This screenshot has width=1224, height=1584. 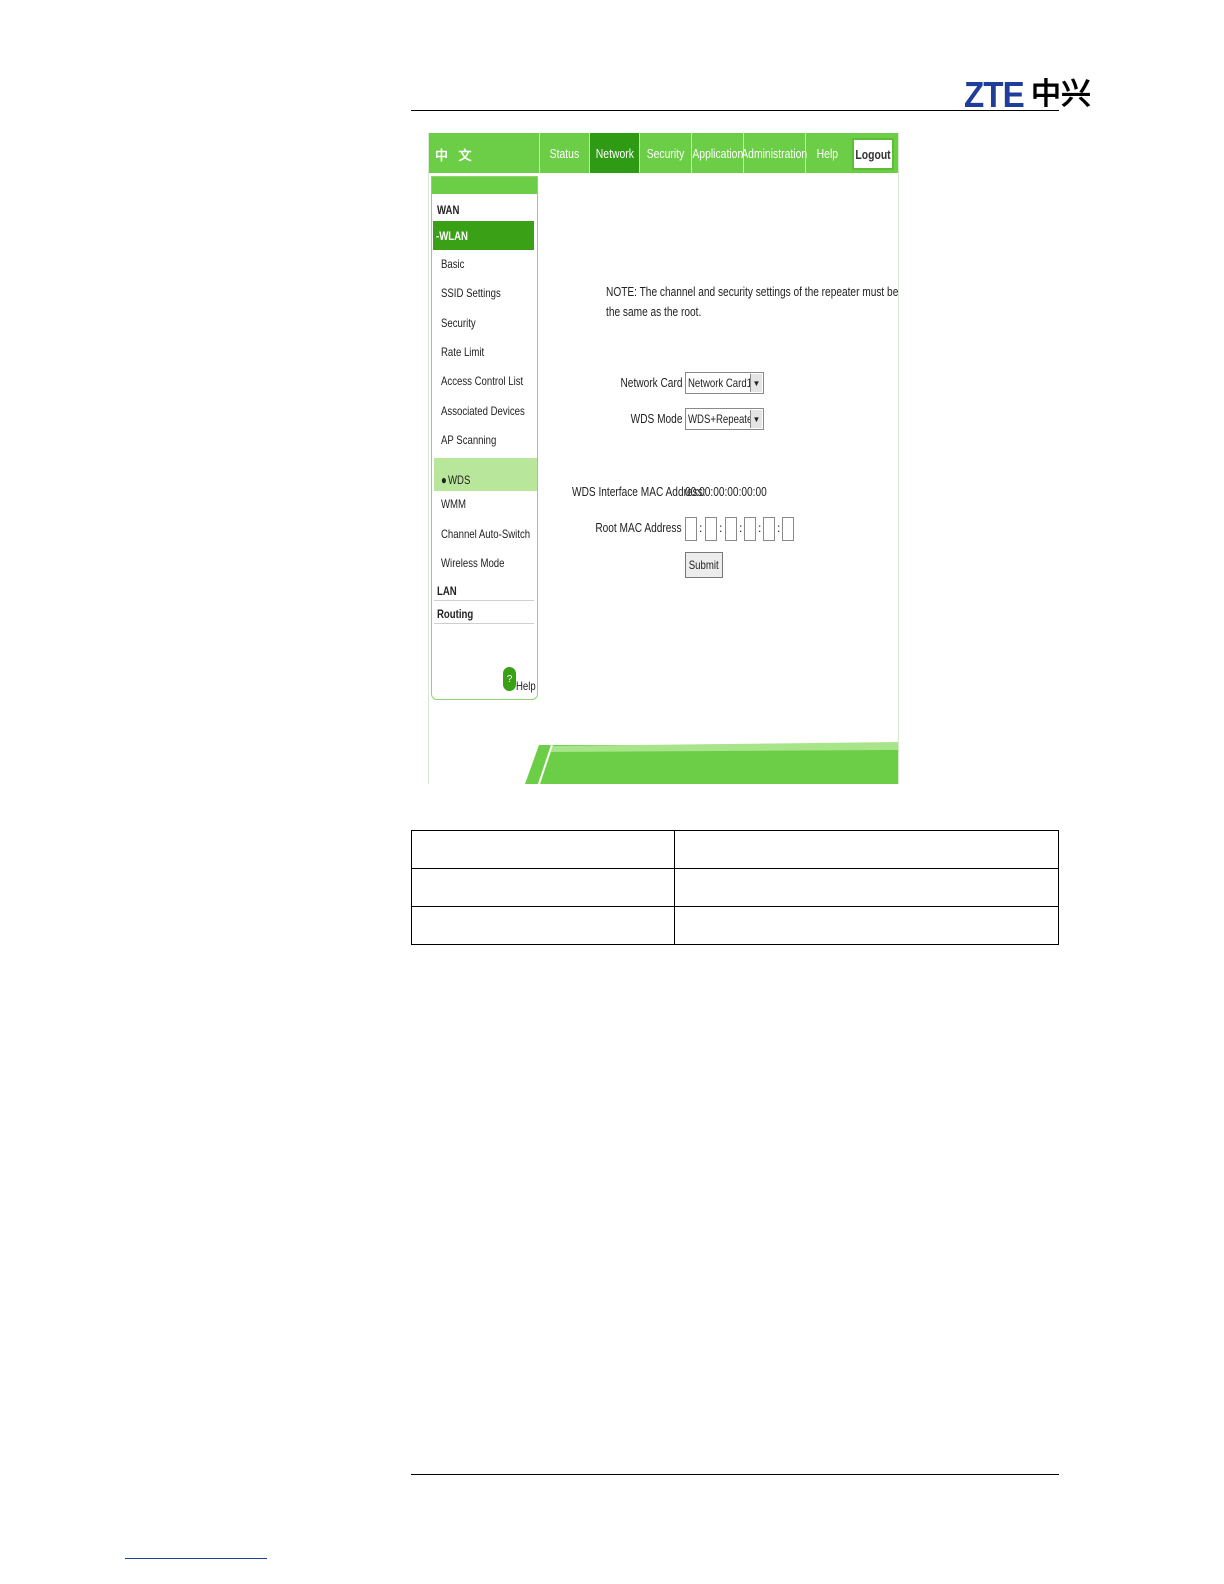 What do you see at coordinates (724, 383) in the screenshot?
I see `network-card-select: Network Card1 ▼` at bounding box center [724, 383].